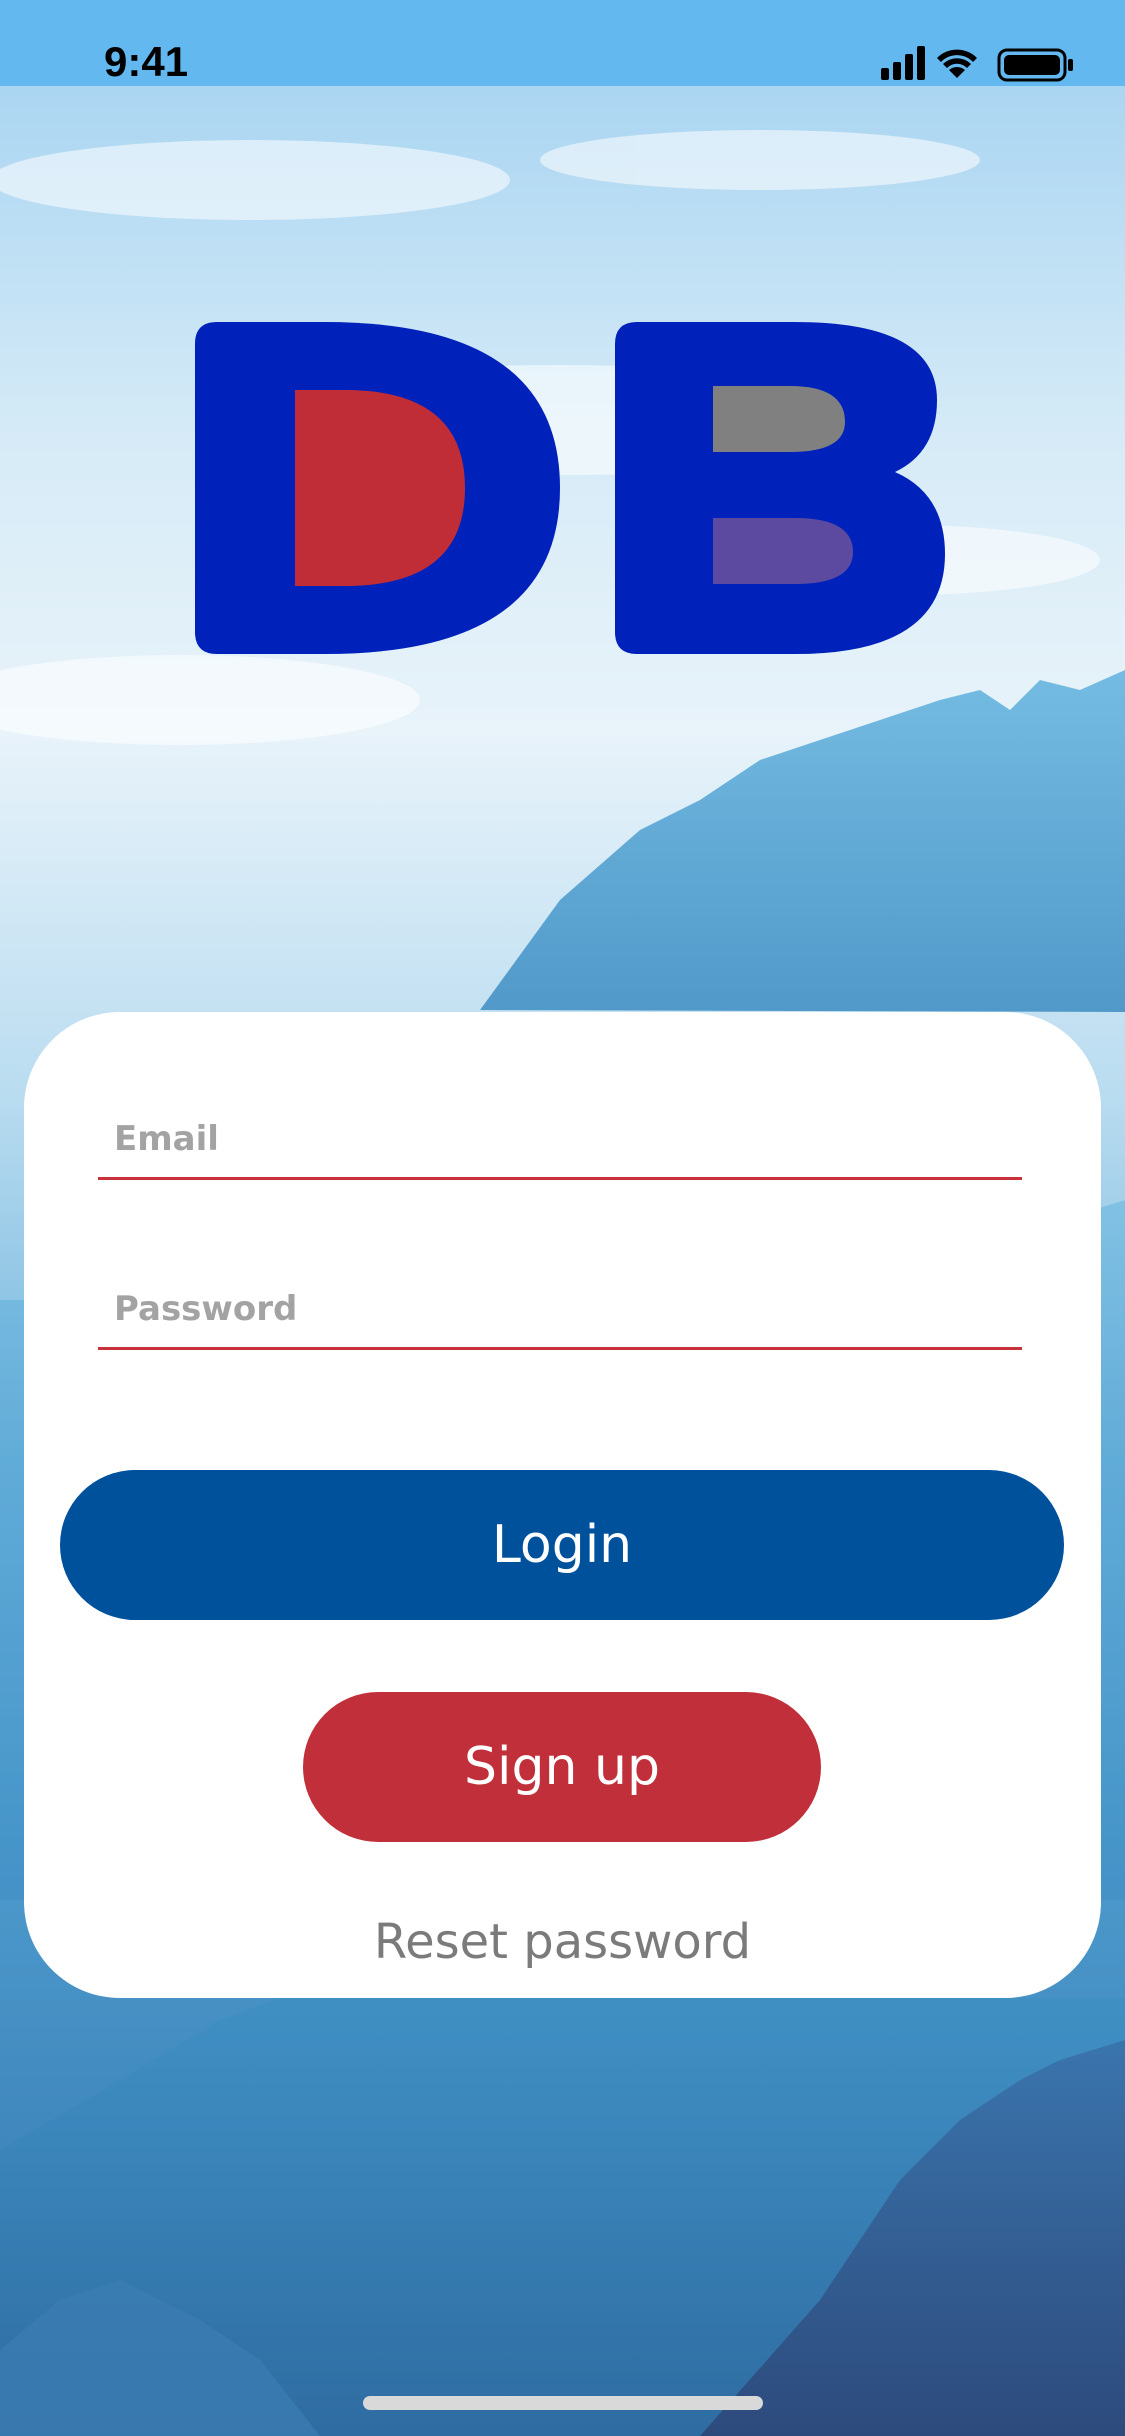  I want to click on email-input, so click(554, 1139).